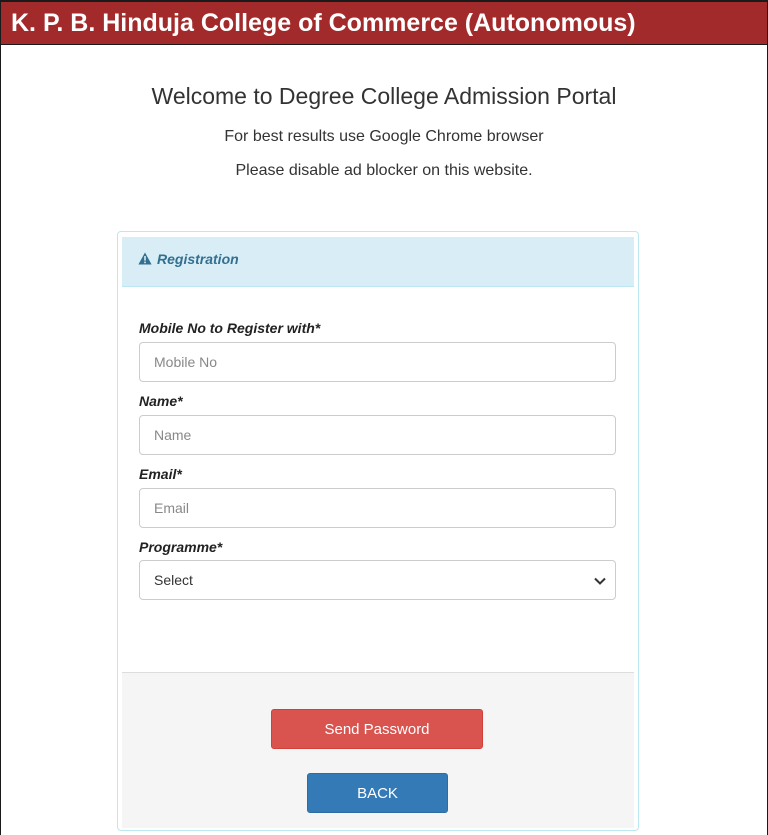 The height and width of the screenshot is (835, 768). Describe the element at coordinates (173, 580) in the screenshot. I see `programme-selected-value: Select` at that location.